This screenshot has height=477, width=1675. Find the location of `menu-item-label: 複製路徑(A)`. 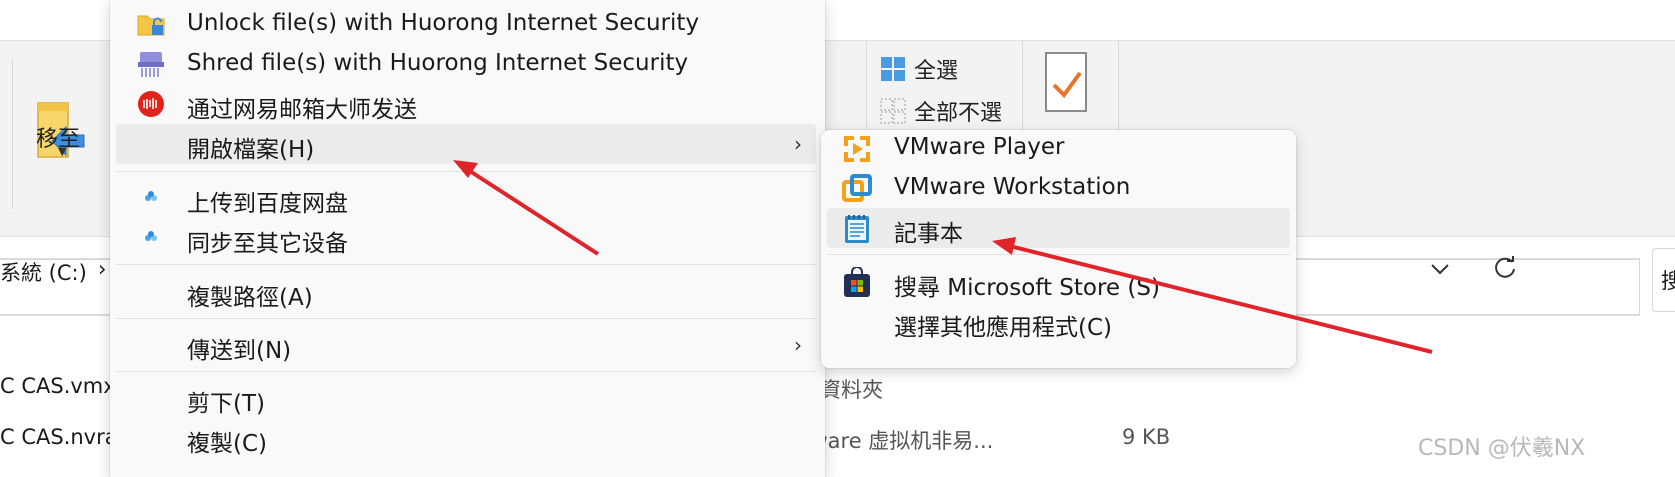

menu-item-label: 複製路徑(A) is located at coordinates (250, 298).